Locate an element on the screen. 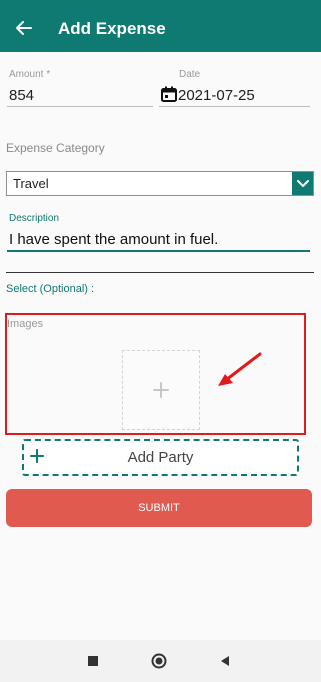 The image size is (321, 682). nav-home-icon is located at coordinates (159, 661).